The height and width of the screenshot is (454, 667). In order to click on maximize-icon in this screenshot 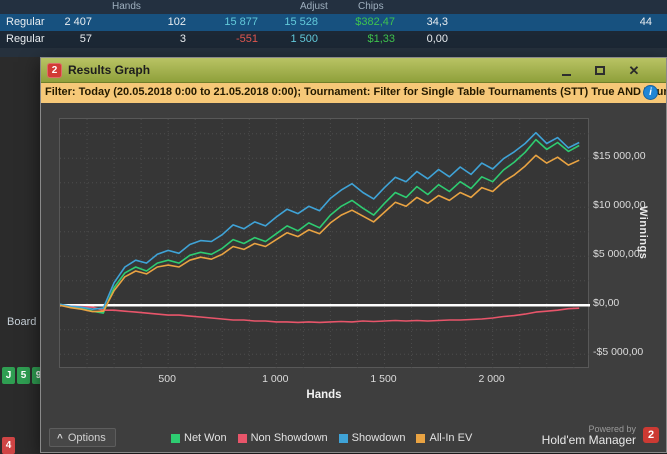, I will do `click(600, 70)`.